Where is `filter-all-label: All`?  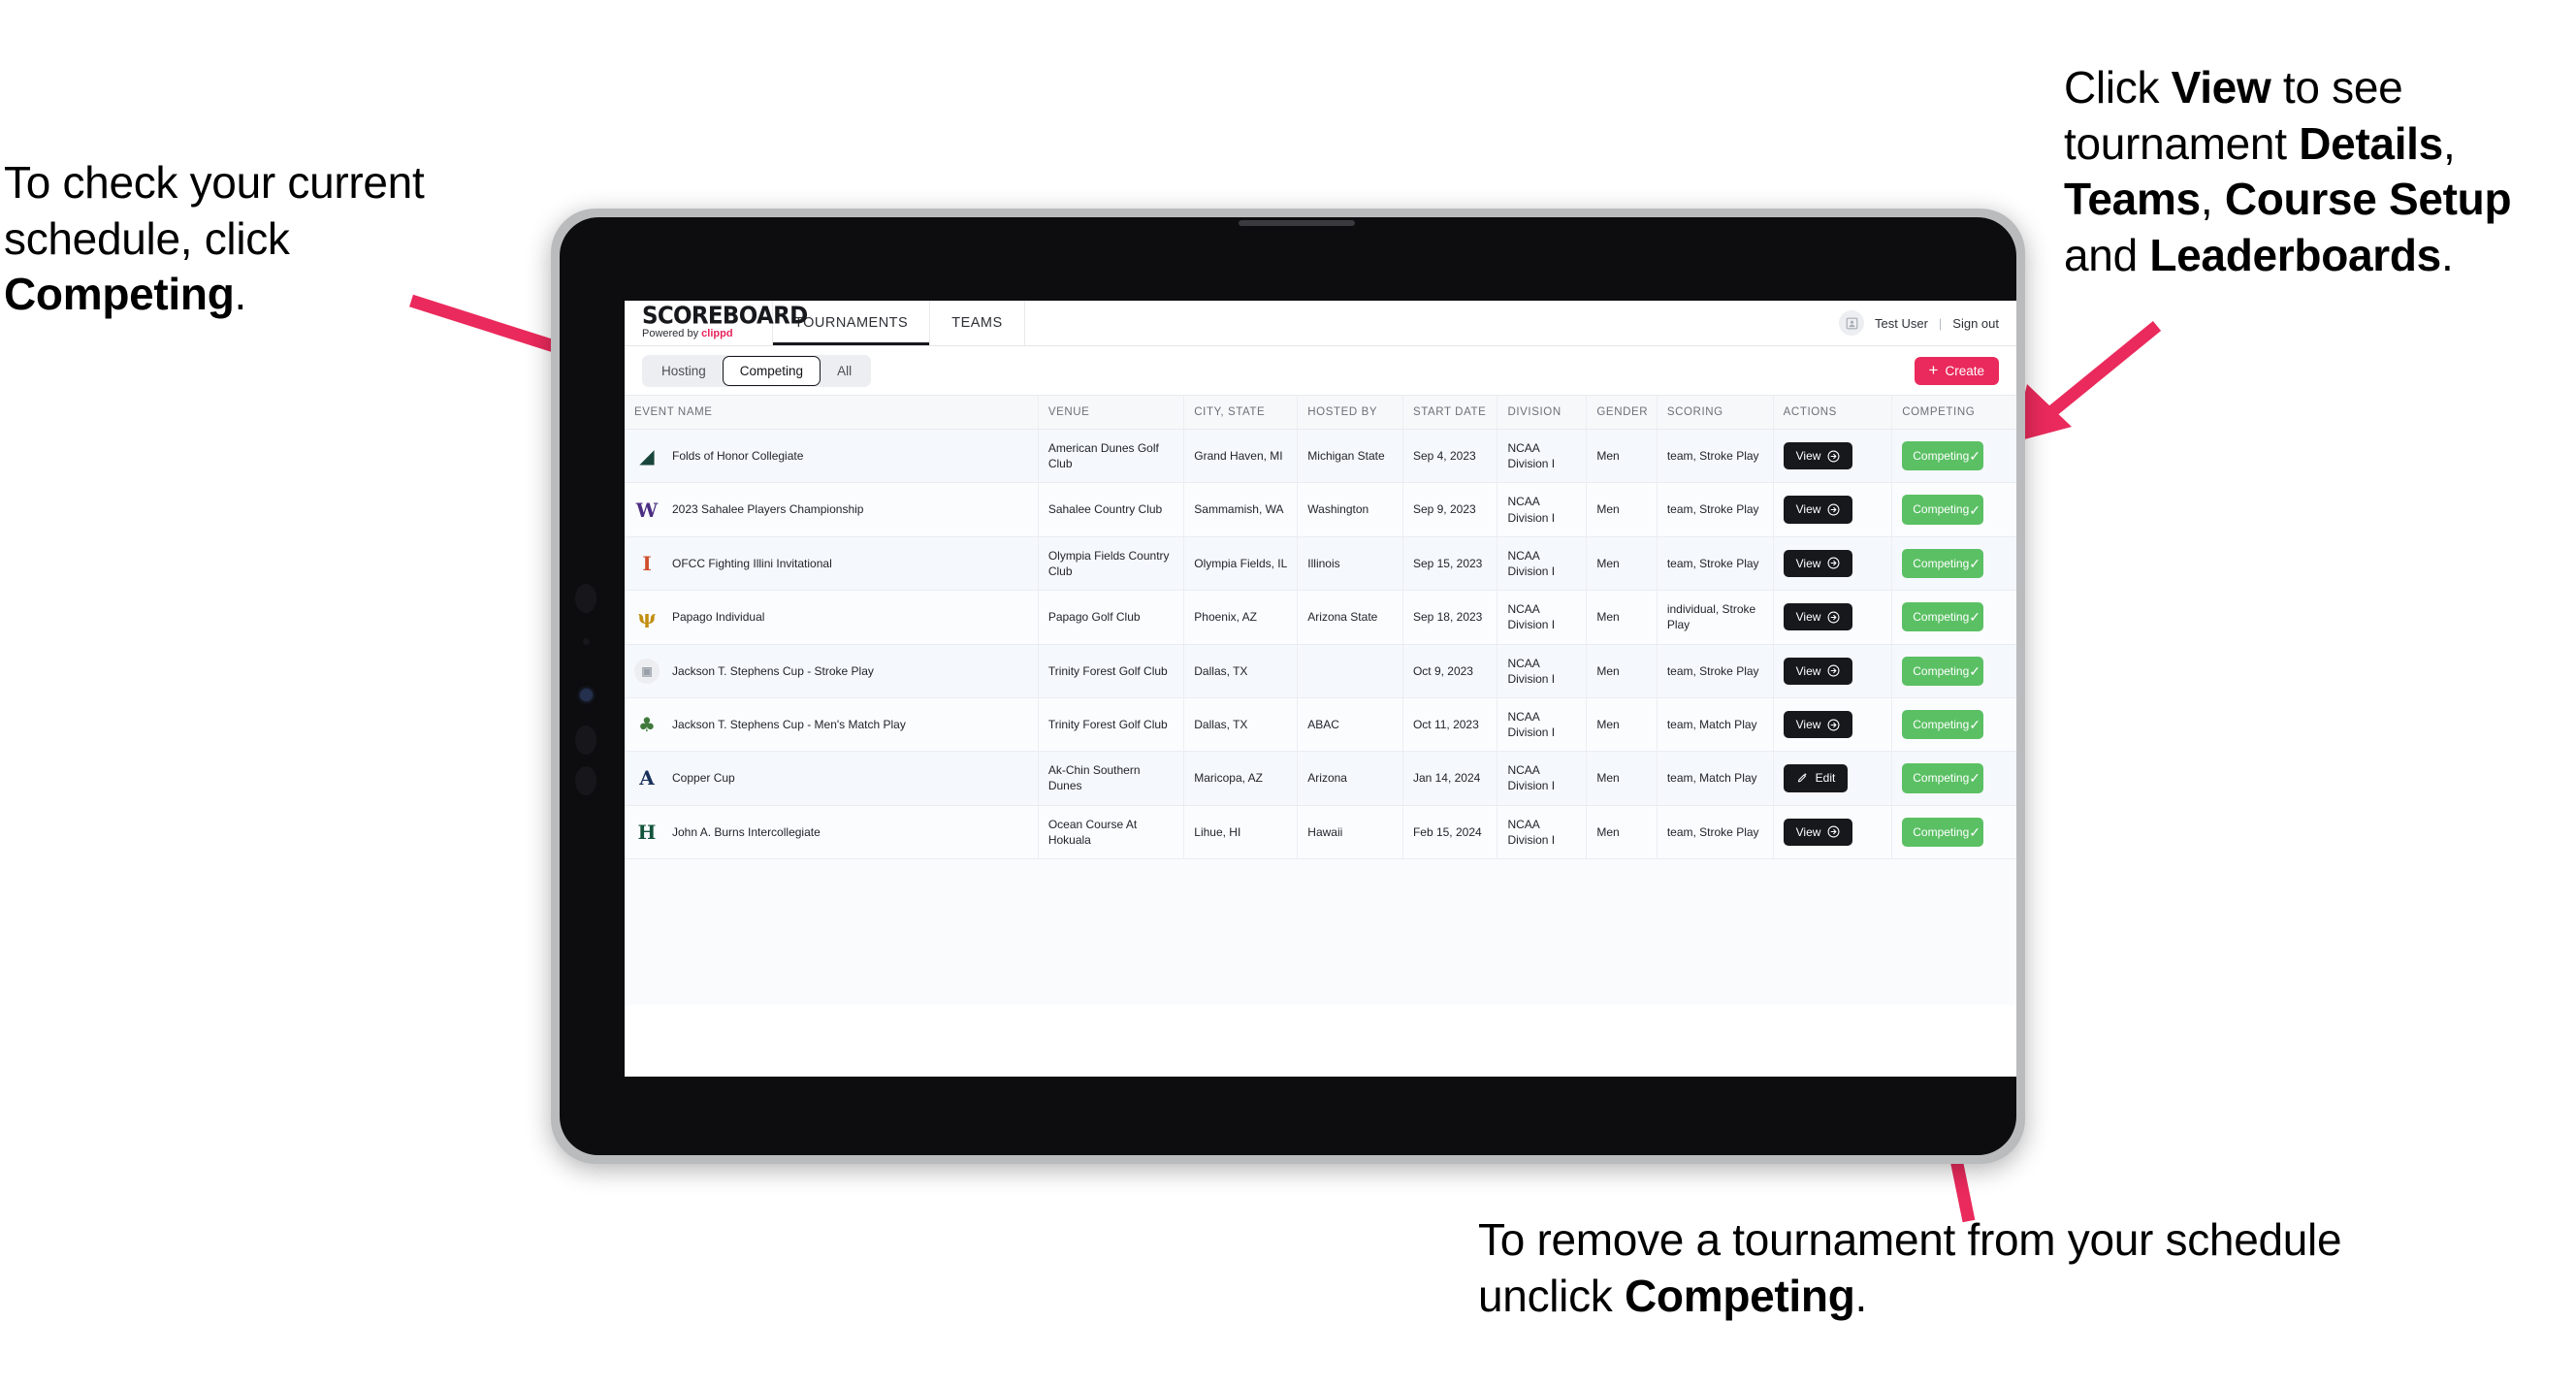 filter-all-label: All is located at coordinates (845, 370).